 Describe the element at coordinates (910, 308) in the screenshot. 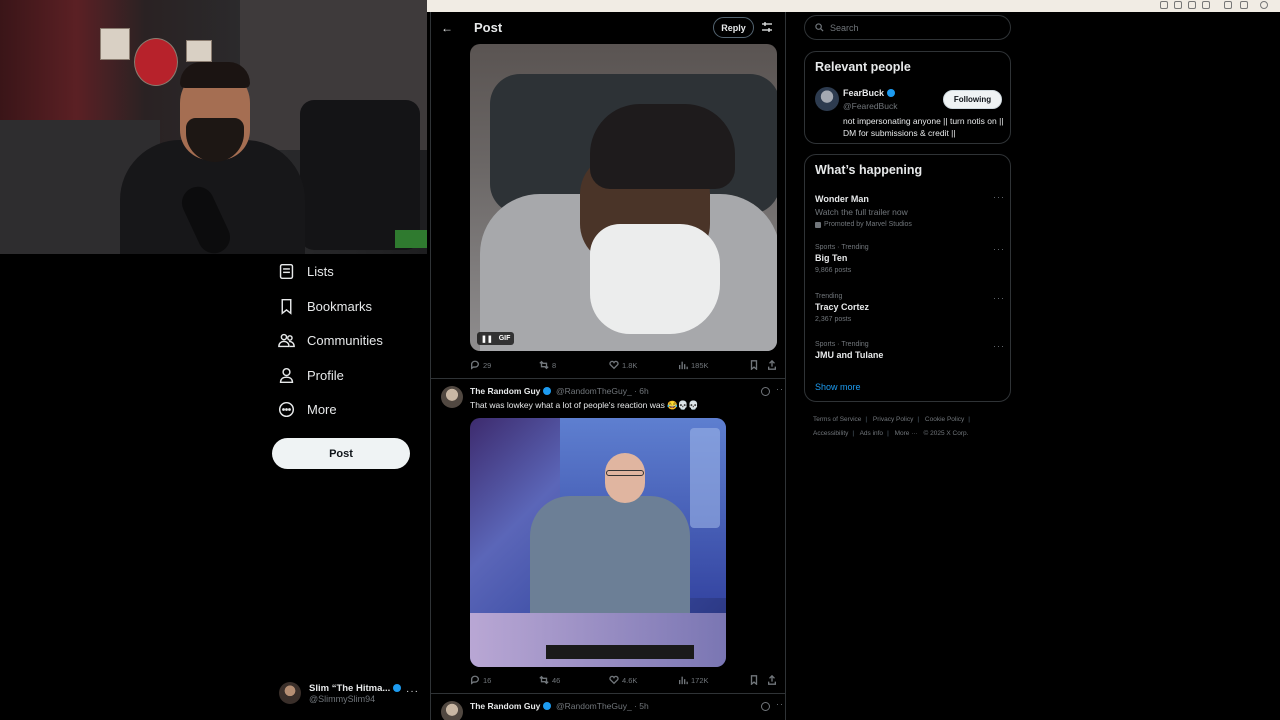

I see `trend-item: Trending Tracy Cortez 2,367 posts ···` at that location.